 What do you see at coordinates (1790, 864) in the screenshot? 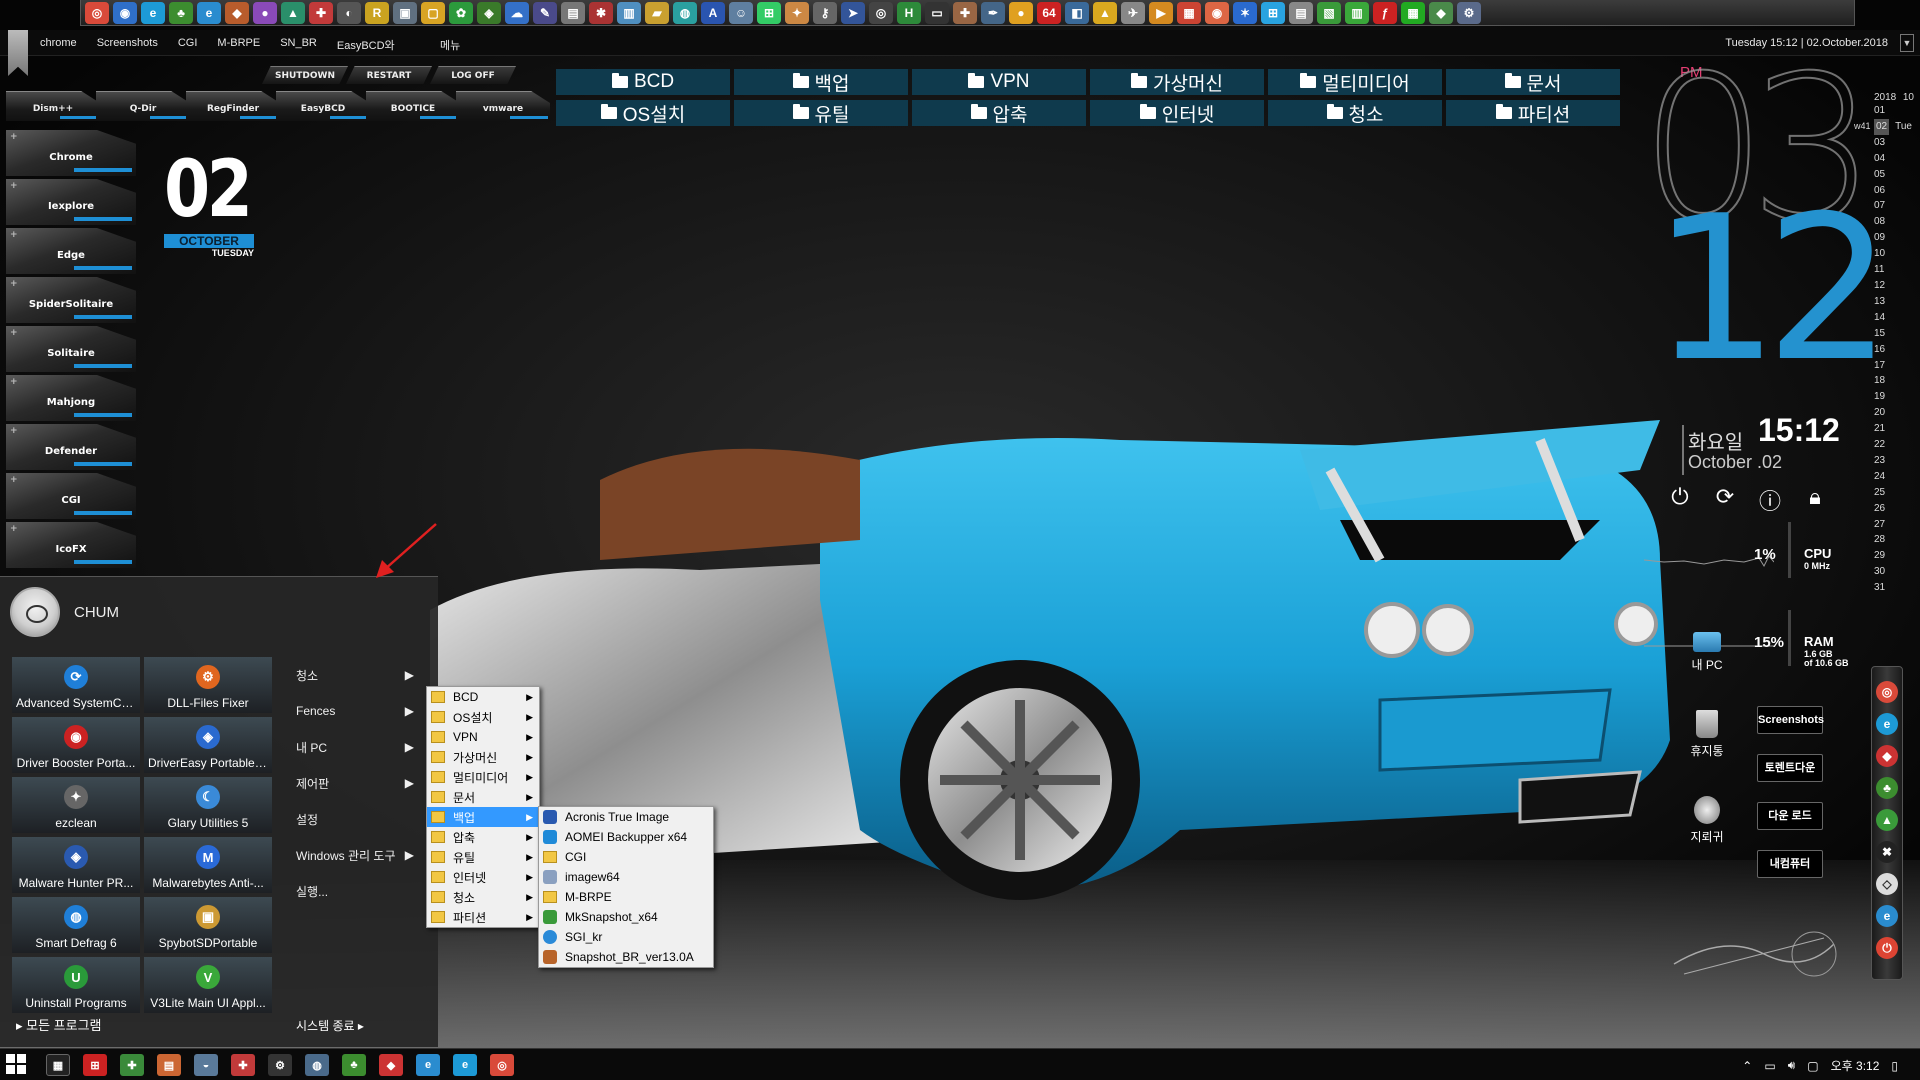
I see `fence-link-mycomputer: 내컴퓨터` at bounding box center [1790, 864].